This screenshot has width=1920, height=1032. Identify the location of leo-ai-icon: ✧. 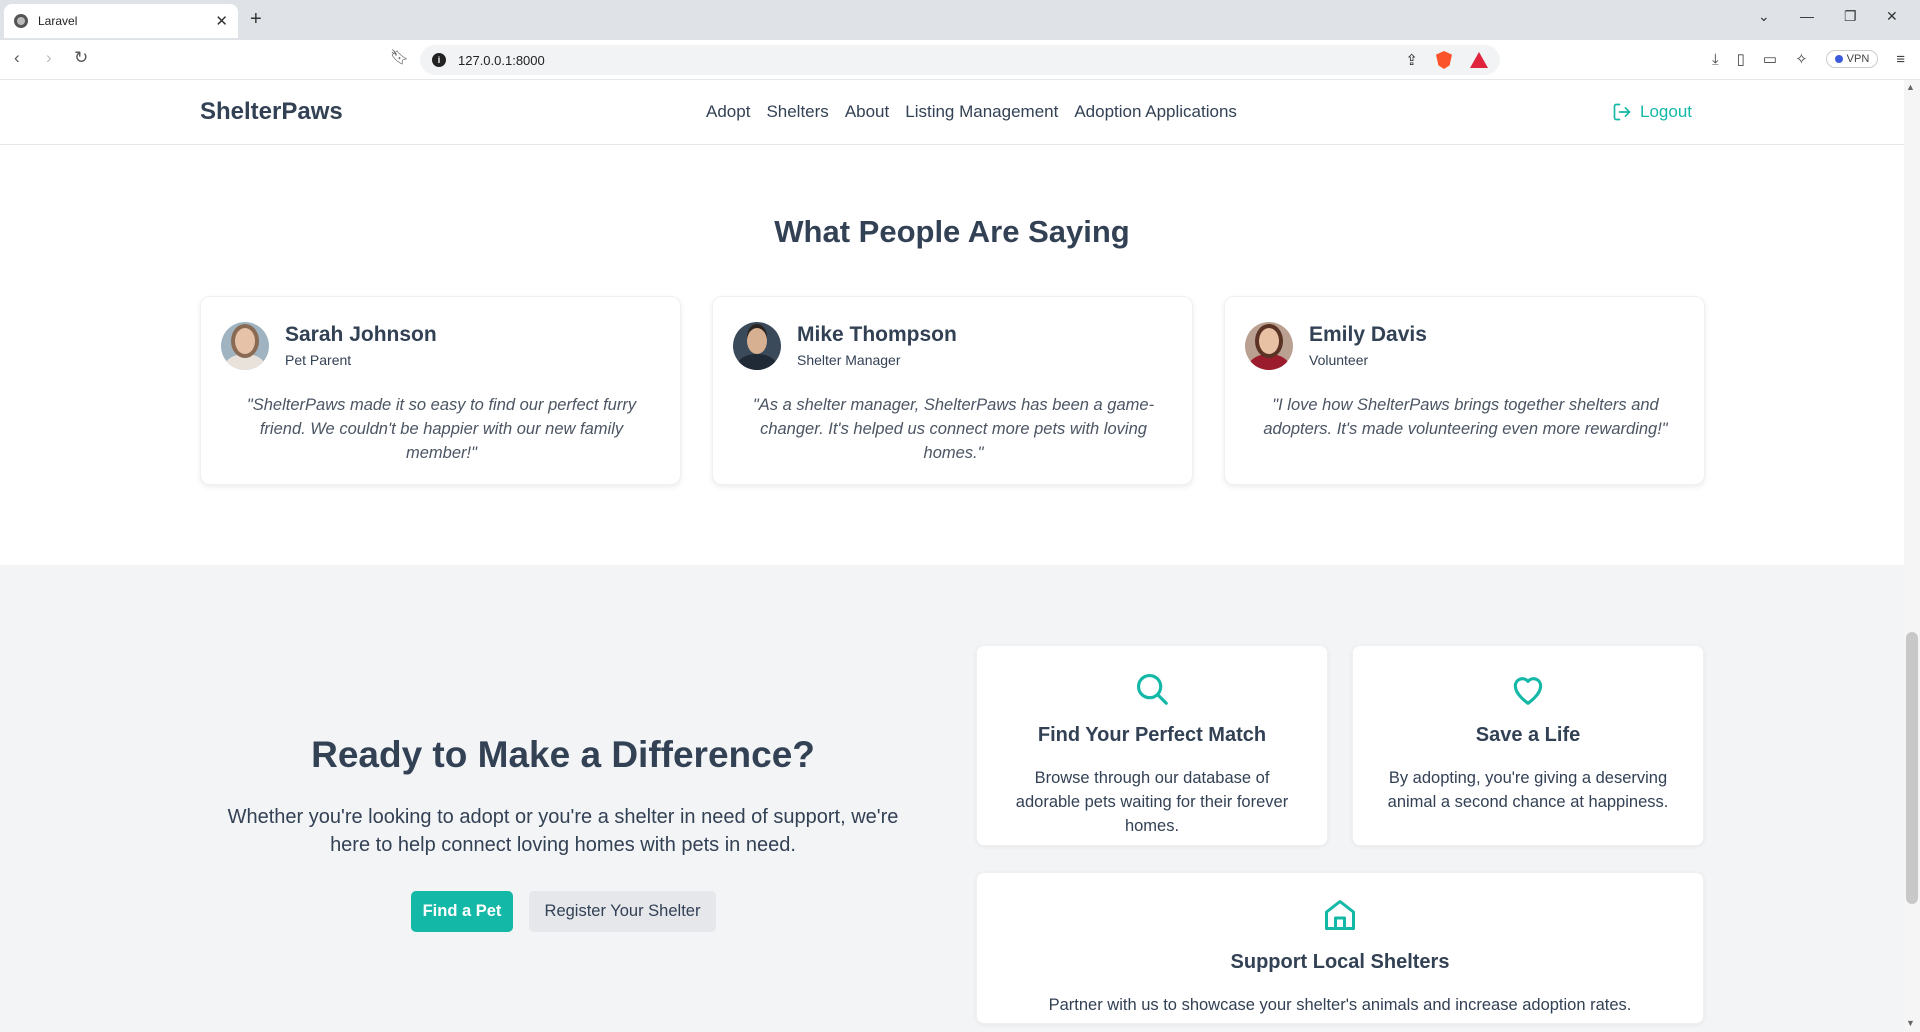
(1801, 59).